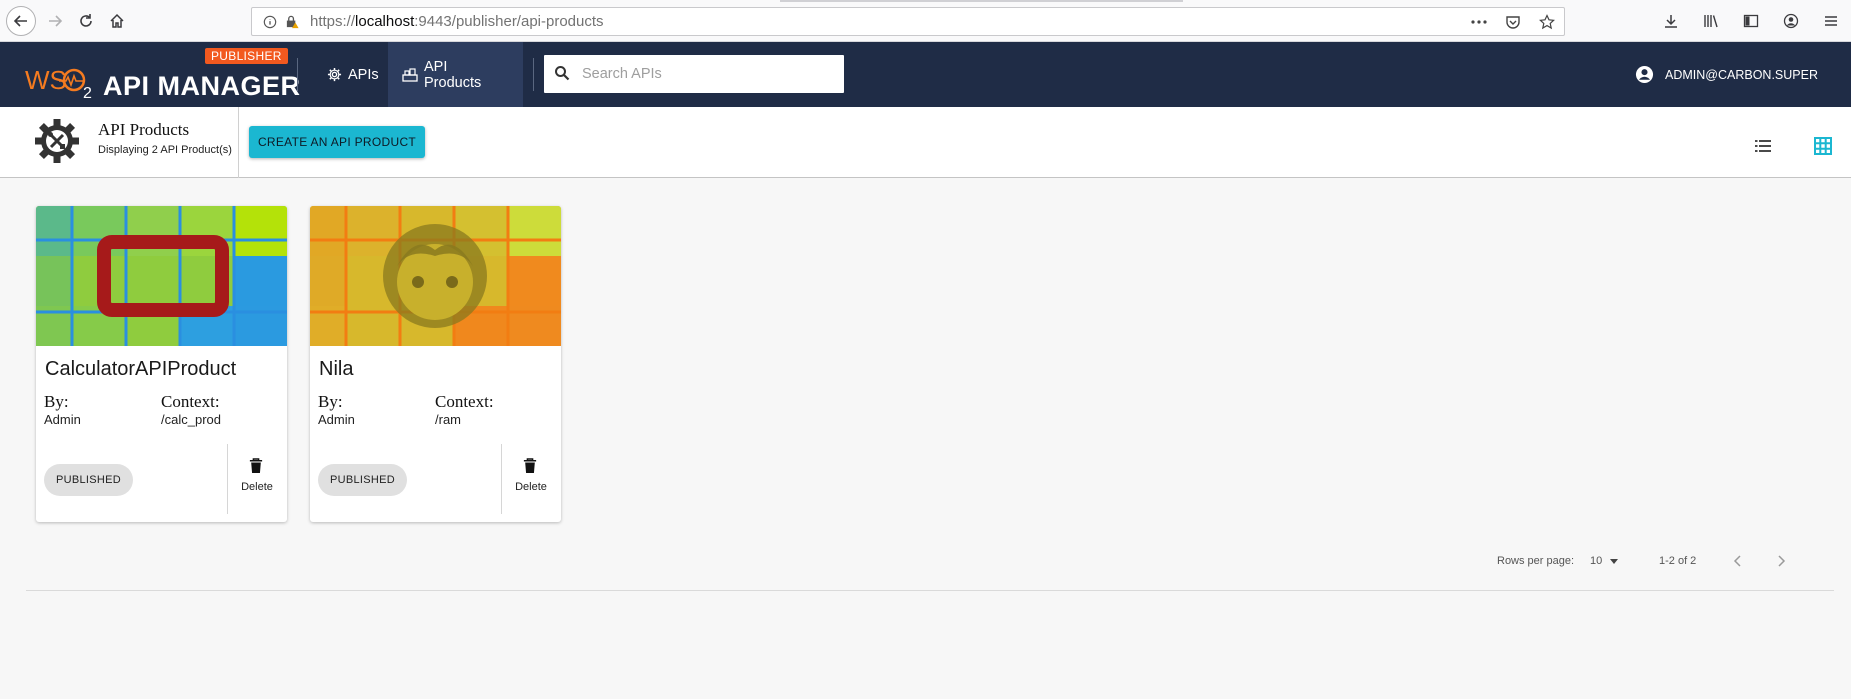  I want to click on user-menu: ADMIN@CARBON.SUPER, so click(1726, 74).